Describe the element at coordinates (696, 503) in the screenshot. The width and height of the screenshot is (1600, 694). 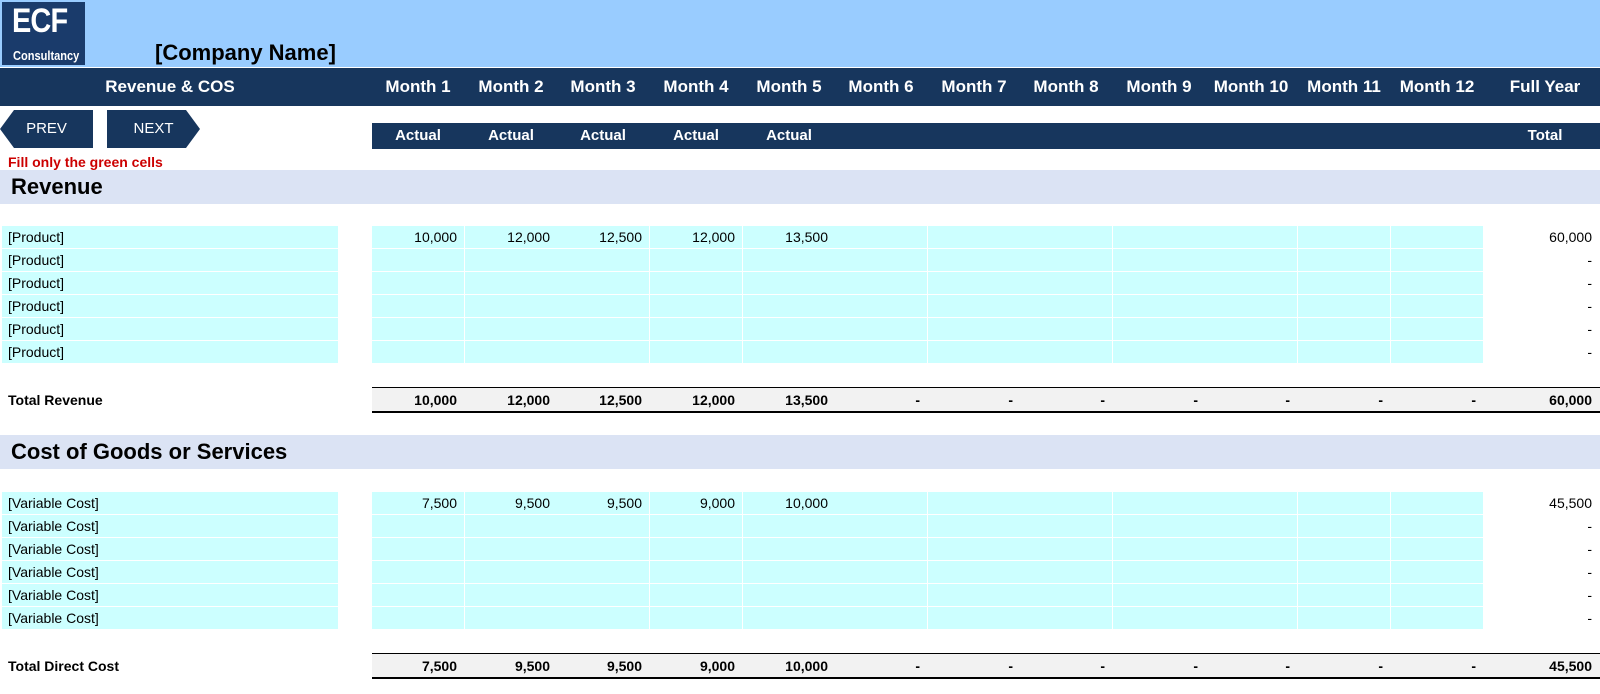
I see `cos-input-cell: 9,000` at that location.